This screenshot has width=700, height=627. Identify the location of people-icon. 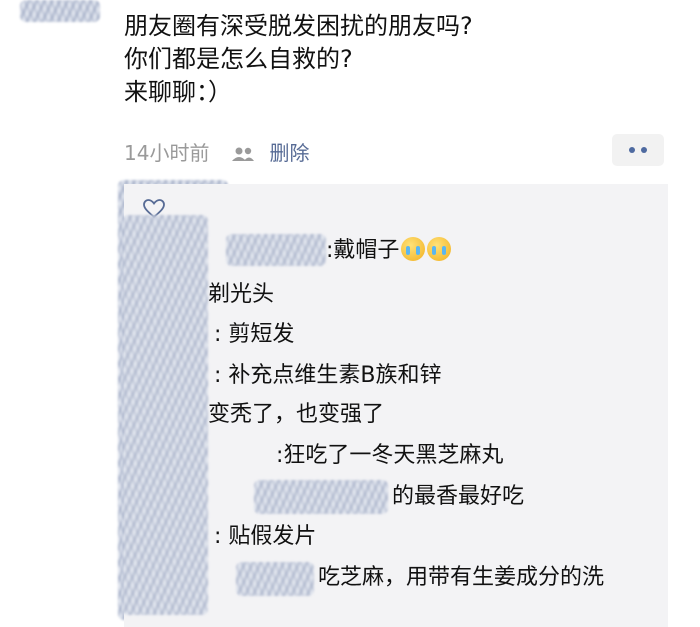
(243, 152).